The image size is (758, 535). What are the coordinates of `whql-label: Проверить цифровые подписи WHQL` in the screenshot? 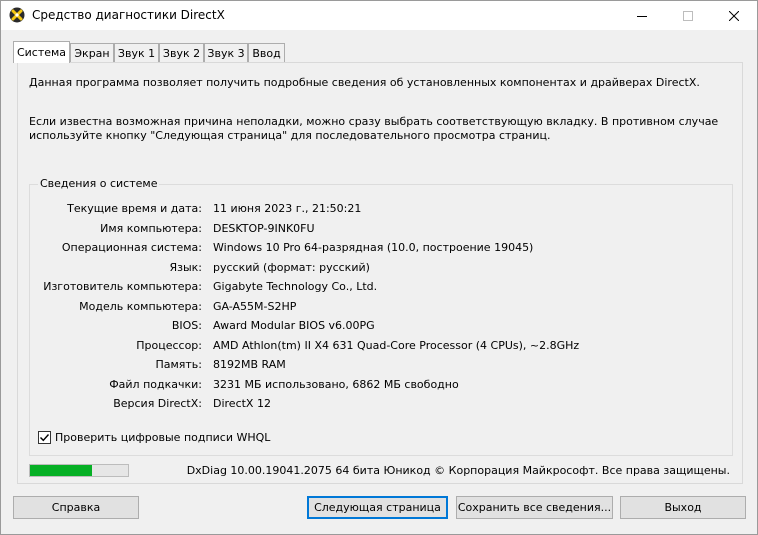 It's located at (162, 437).